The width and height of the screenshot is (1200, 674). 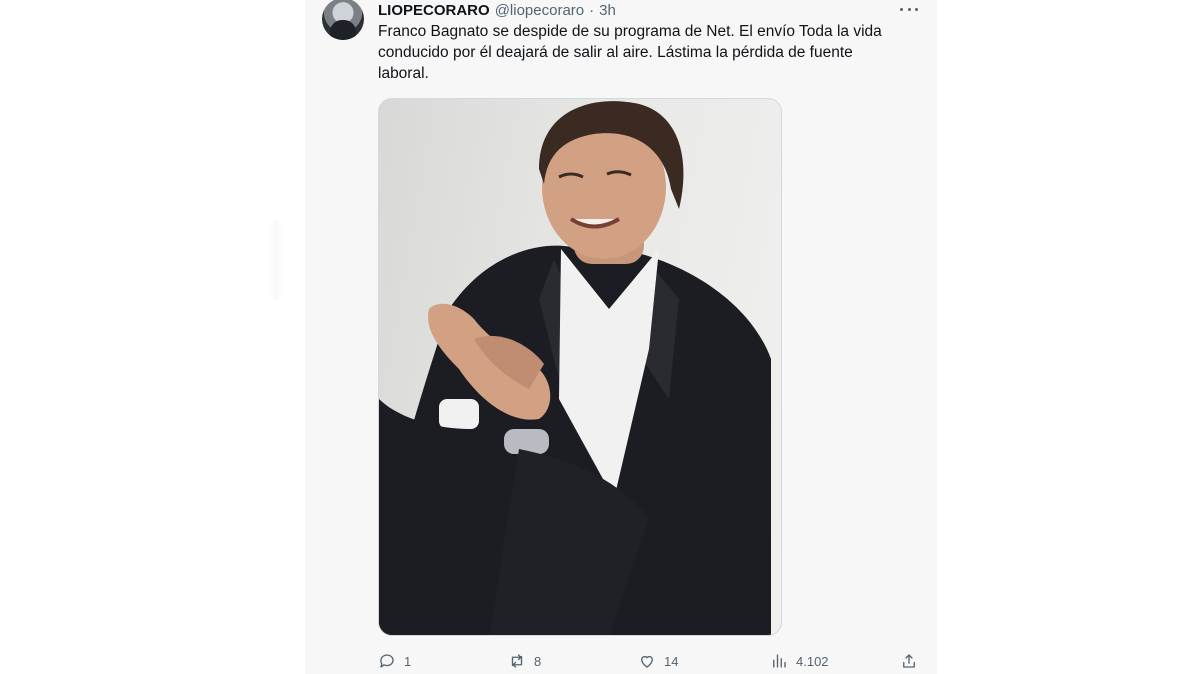 What do you see at coordinates (779, 661) in the screenshot?
I see `views-chart-icon` at bounding box center [779, 661].